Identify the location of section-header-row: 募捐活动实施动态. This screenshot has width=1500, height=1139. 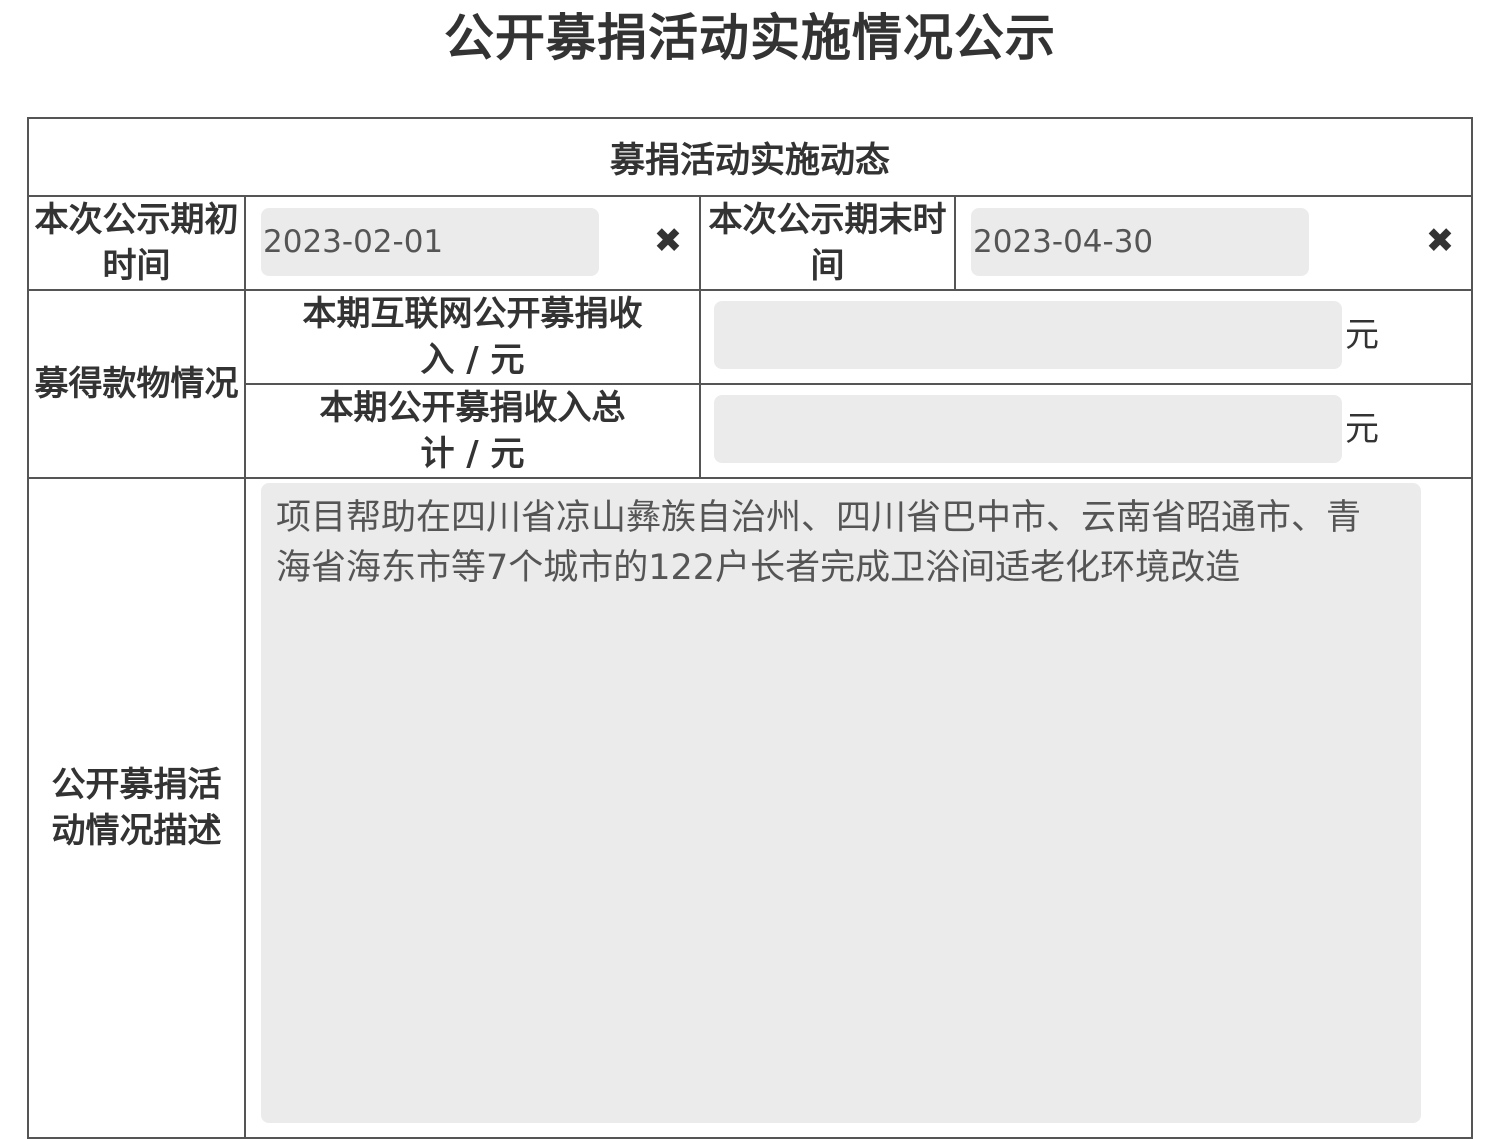
(750, 157).